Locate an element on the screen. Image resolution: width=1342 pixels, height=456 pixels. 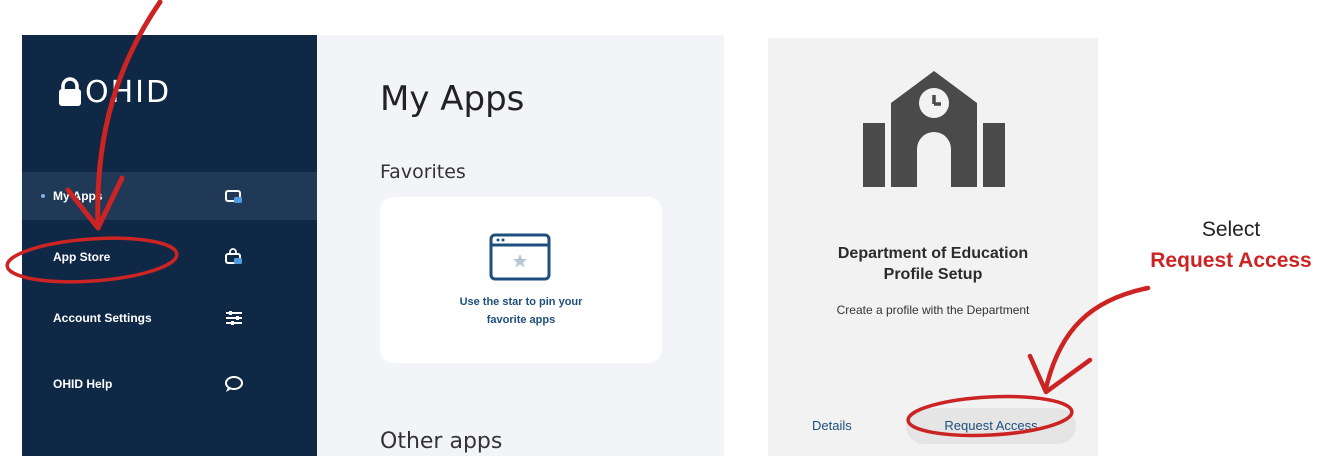
favorites-hint: Use the star to pin your favorite apps is located at coordinates (521, 311).